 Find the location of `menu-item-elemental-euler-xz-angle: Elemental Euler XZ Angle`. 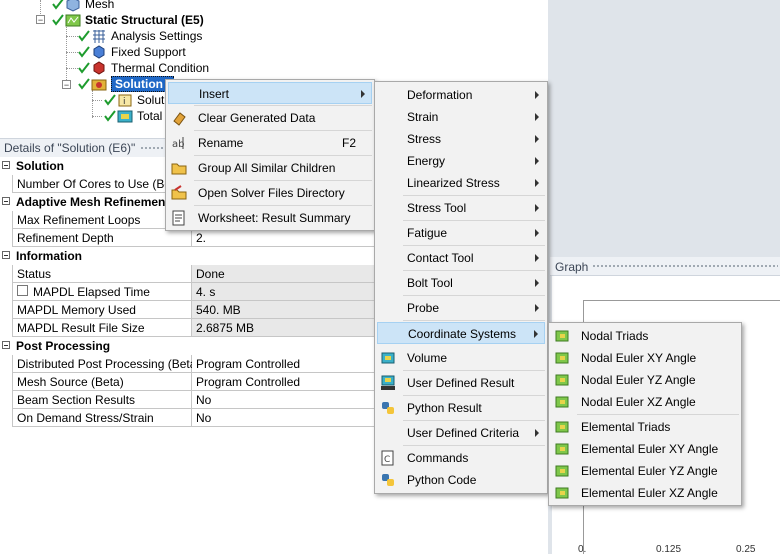

menu-item-elemental-euler-xz-angle: Elemental Euler XZ Angle is located at coordinates (645, 493).